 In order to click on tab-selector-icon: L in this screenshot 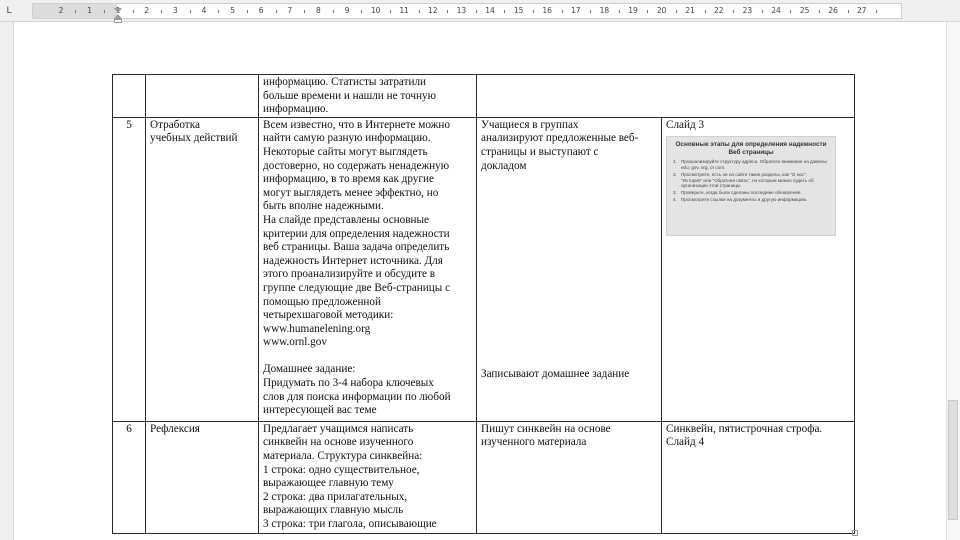, I will do `click(9, 11)`.